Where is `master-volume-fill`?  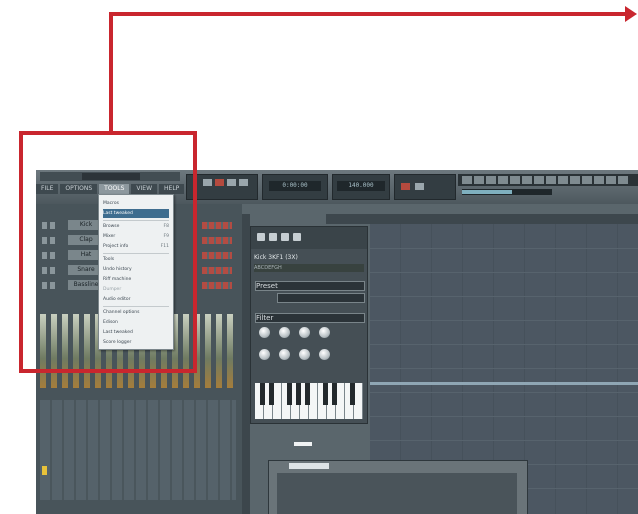 master-volume-fill is located at coordinates (487, 192).